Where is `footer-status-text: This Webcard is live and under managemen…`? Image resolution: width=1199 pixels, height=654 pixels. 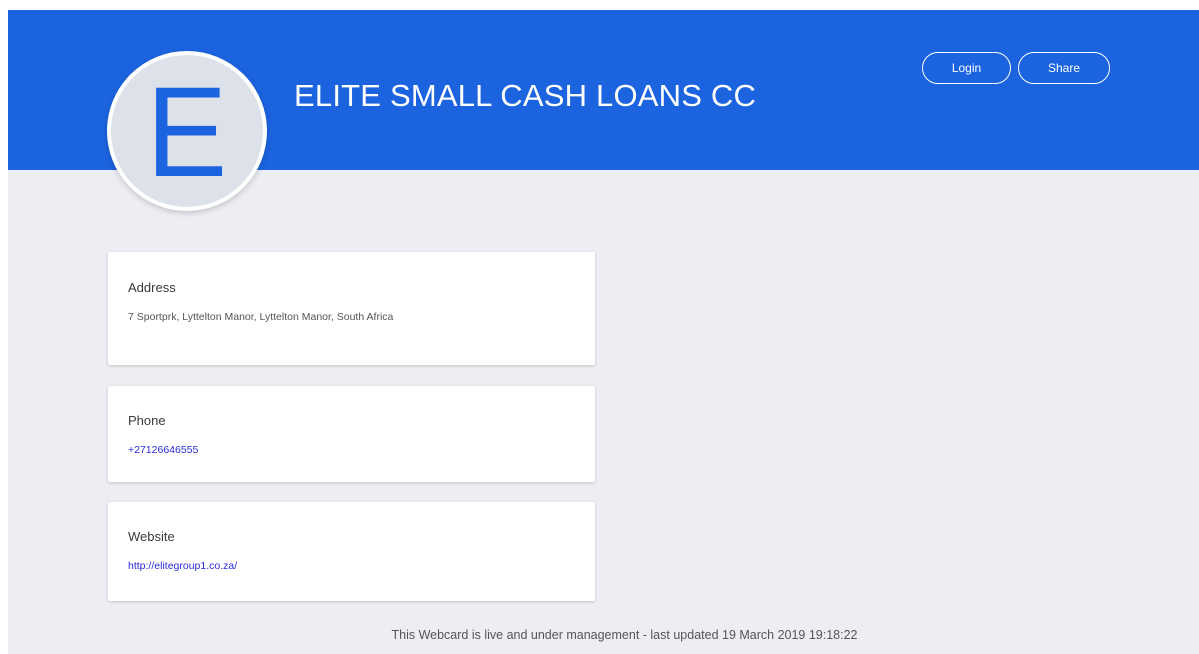 footer-status-text: This Webcard is live and under managemen… is located at coordinates (624, 635).